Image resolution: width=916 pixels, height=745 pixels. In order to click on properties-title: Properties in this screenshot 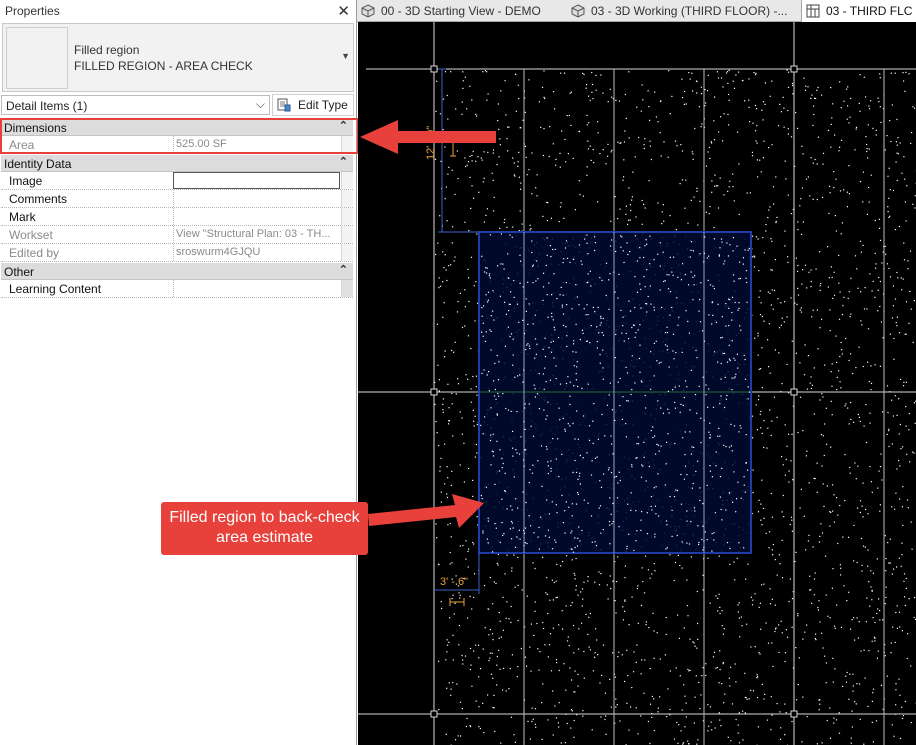, I will do `click(32, 11)`.